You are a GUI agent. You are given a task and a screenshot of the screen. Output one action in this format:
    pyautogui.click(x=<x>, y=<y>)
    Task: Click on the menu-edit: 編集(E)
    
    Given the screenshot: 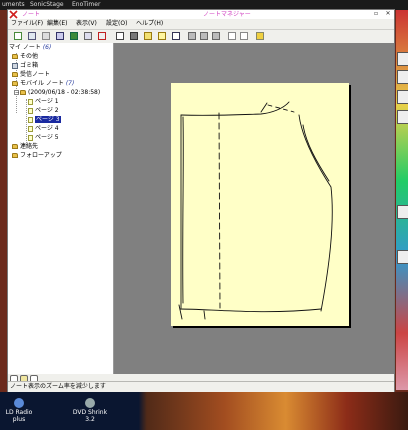 What is the action you would take?
    pyautogui.click(x=57, y=24)
    